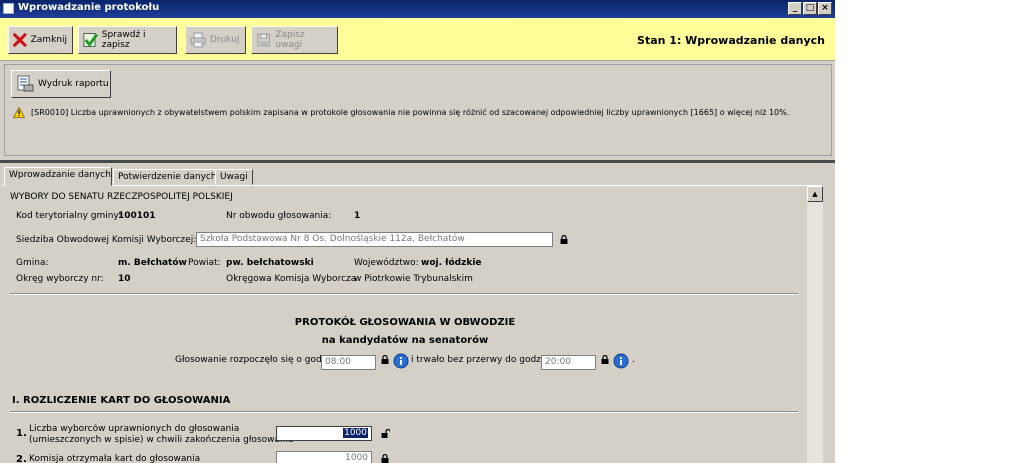  Describe the element at coordinates (21, 458) in the screenshot. I see `row-2-number: 2.` at that location.